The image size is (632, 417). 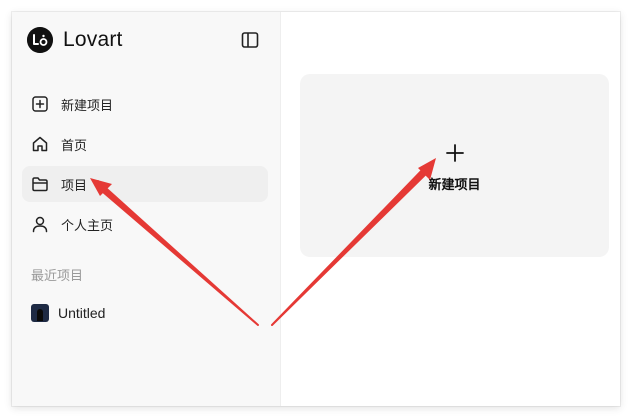 What do you see at coordinates (87, 225) in the screenshot?
I see `nav-item-label: 个人主页` at bounding box center [87, 225].